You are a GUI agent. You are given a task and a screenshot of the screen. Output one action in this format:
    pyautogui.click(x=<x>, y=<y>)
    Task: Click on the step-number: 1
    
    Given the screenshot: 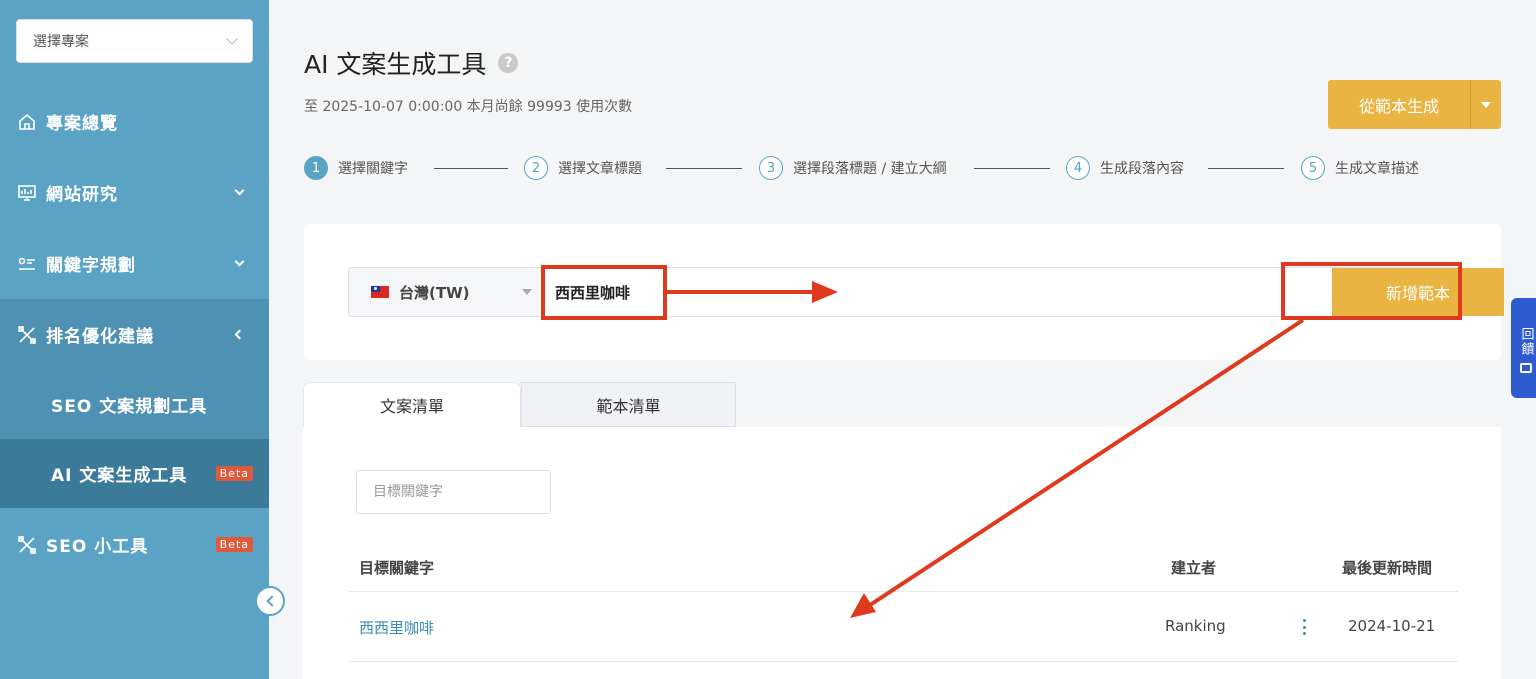 What is the action you would take?
    pyautogui.click(x=316, y=168)
    